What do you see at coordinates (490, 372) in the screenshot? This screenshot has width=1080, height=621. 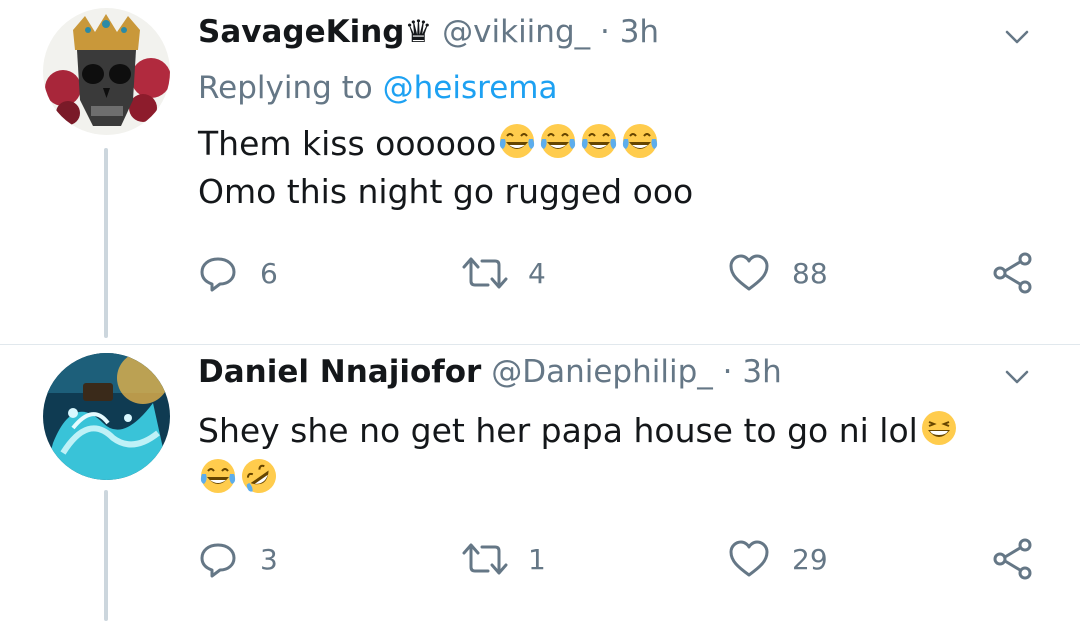 I see `tweet-header: Daniel Nnajiofor @Daniephilip_ · 3h` at bounding box center [490, 372].